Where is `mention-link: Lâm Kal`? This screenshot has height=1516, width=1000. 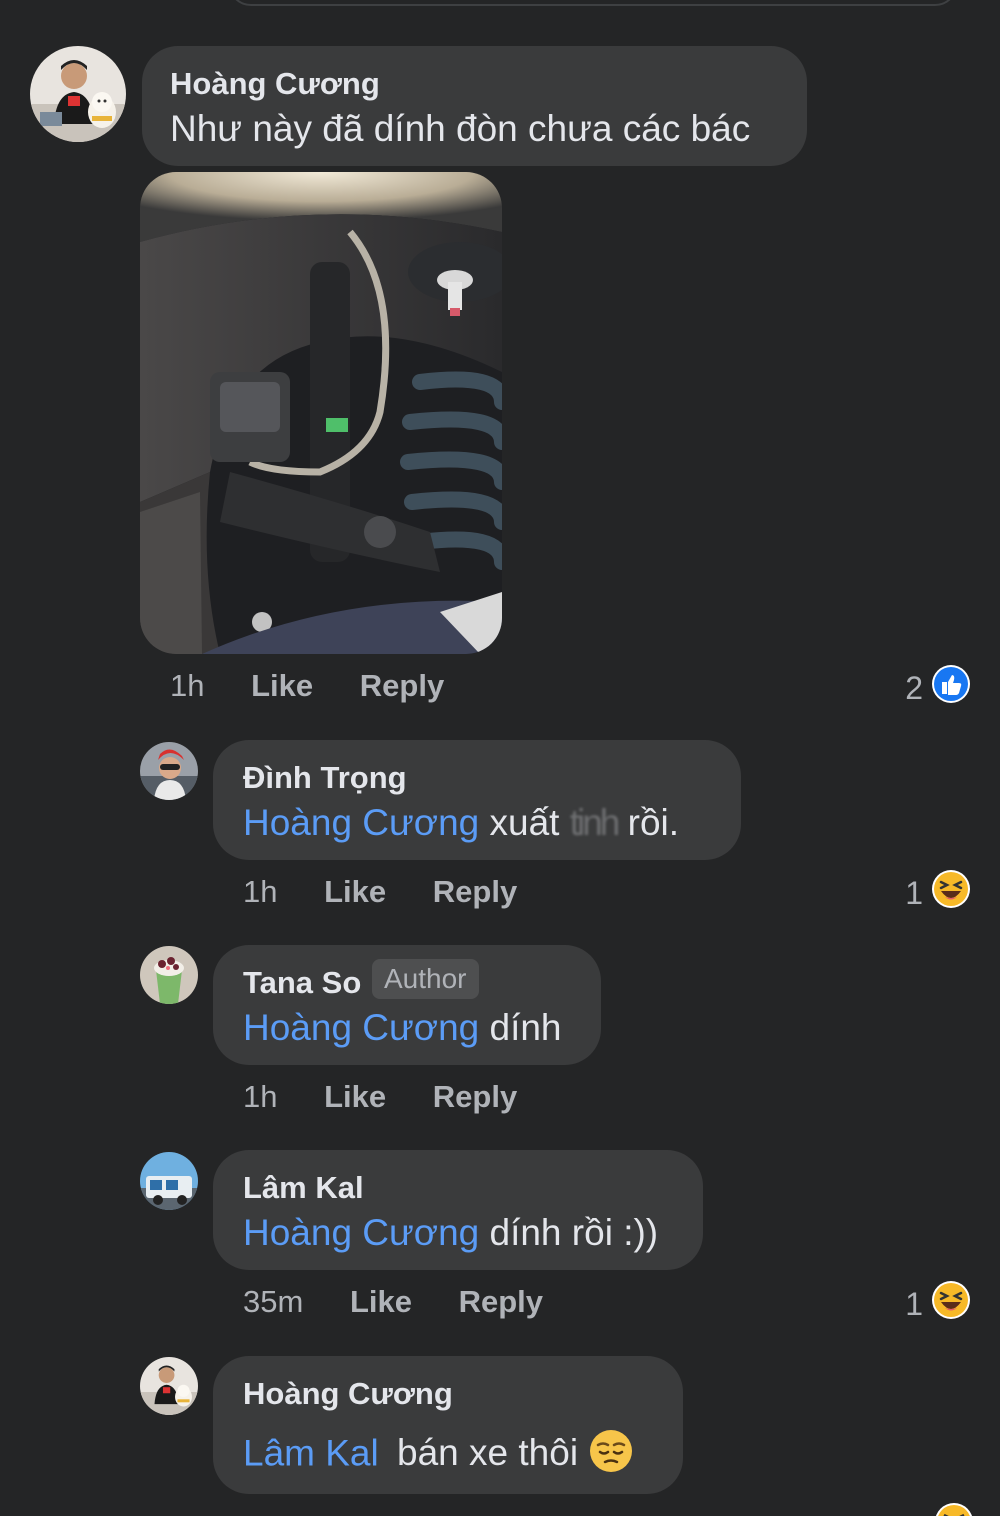 mention-link: Lâm Kal is located at coordinates (311, 1452).